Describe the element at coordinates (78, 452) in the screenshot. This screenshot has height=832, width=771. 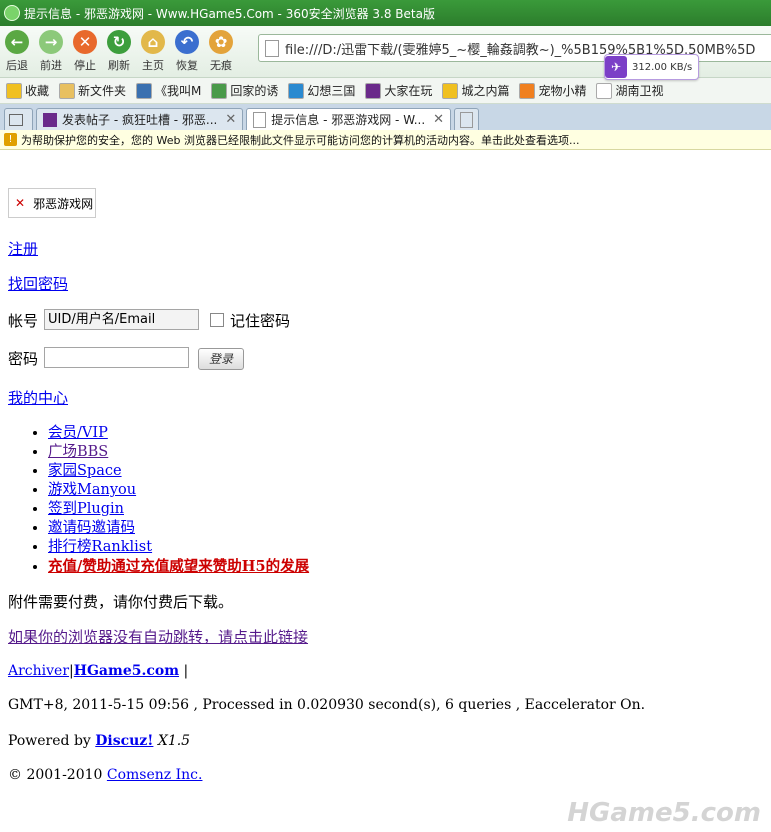
I see `menu-link: 广场BBS` at that location.